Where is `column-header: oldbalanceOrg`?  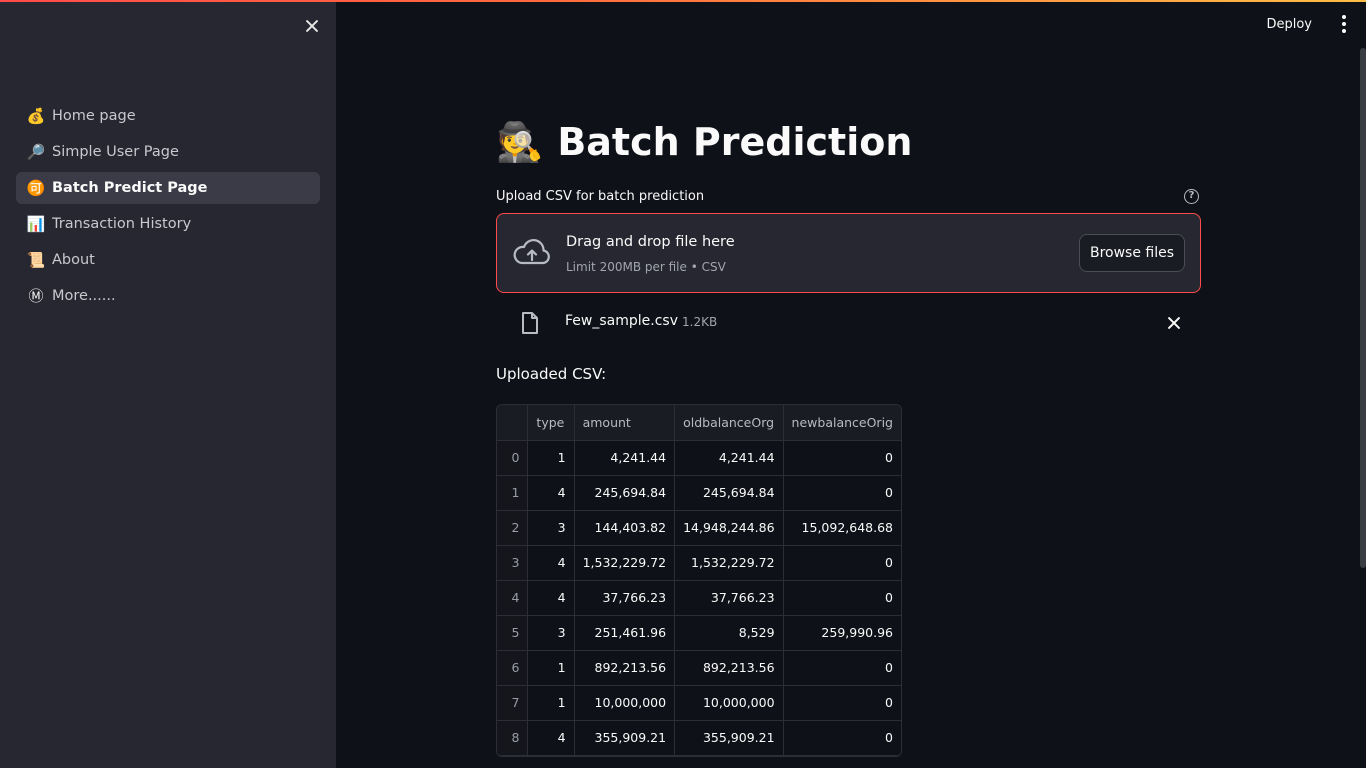
column-header: oldbalanceOrg is located at coordinates (729, 423).